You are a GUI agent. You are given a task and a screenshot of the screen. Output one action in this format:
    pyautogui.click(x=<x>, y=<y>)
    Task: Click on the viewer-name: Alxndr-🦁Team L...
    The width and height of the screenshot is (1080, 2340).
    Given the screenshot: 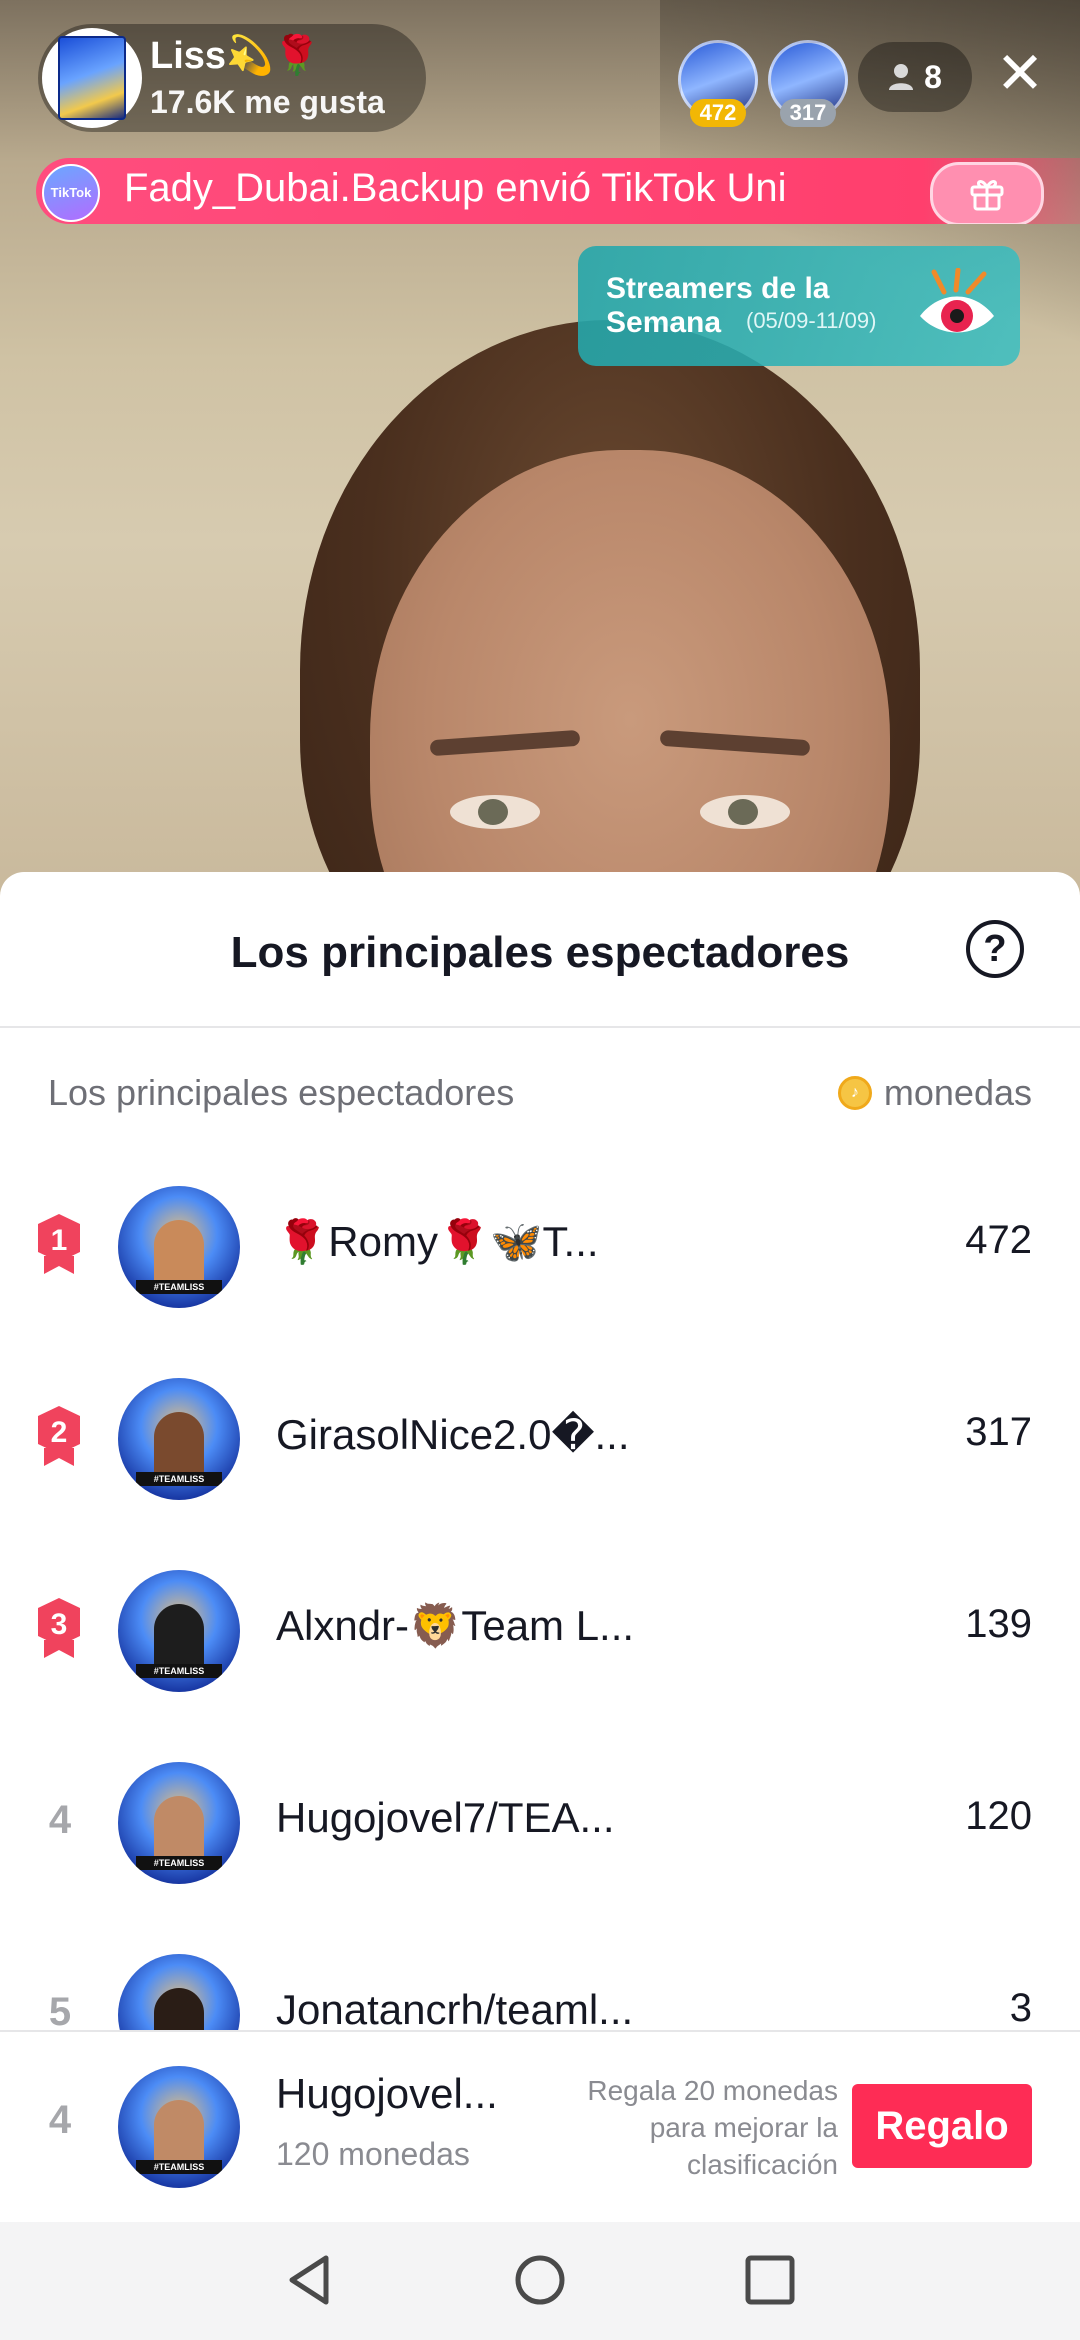 What is the action you would take?
    pyautogui.click(x=455, y=1625)
    